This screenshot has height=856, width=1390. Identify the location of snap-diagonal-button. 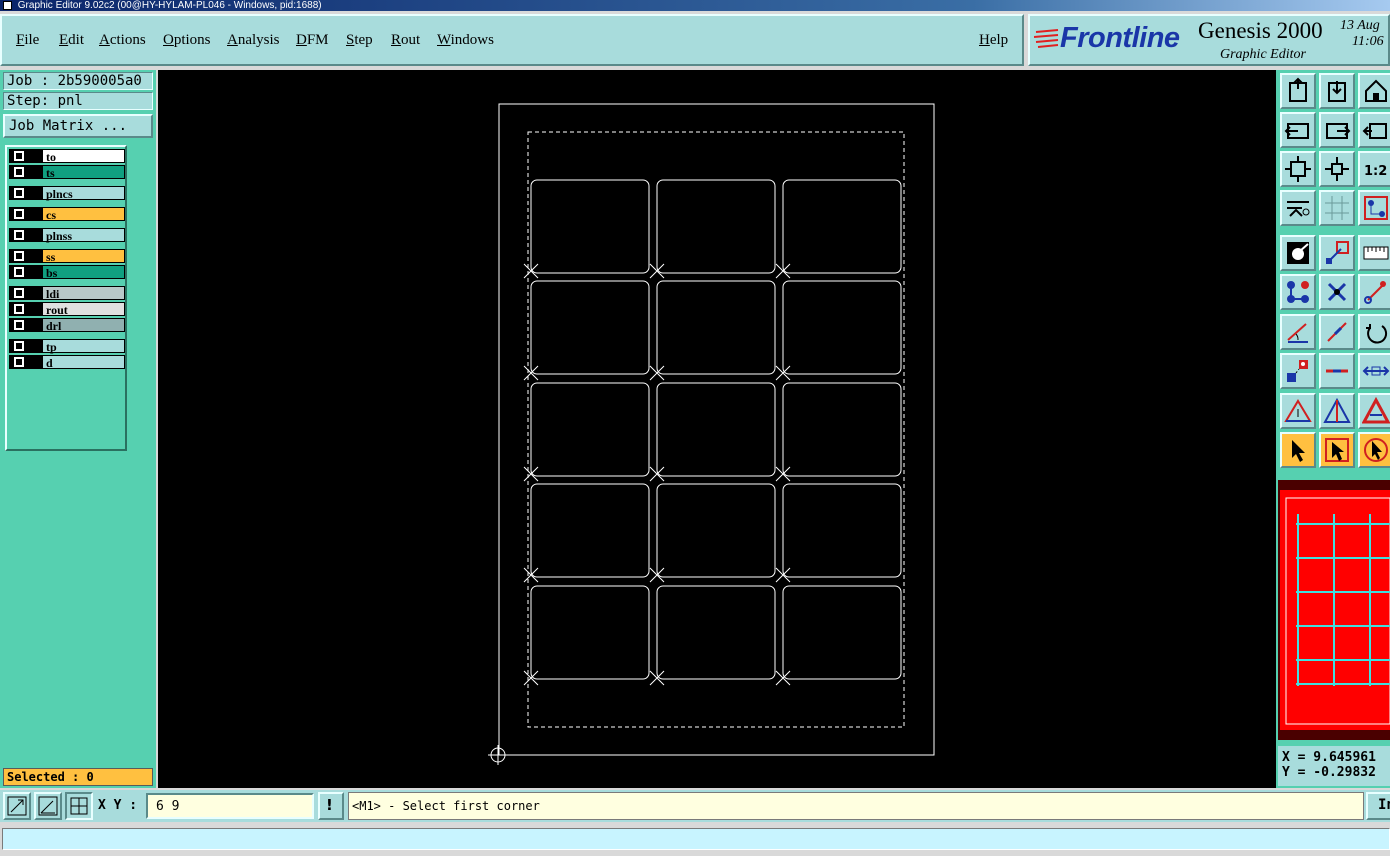
(17, 806).